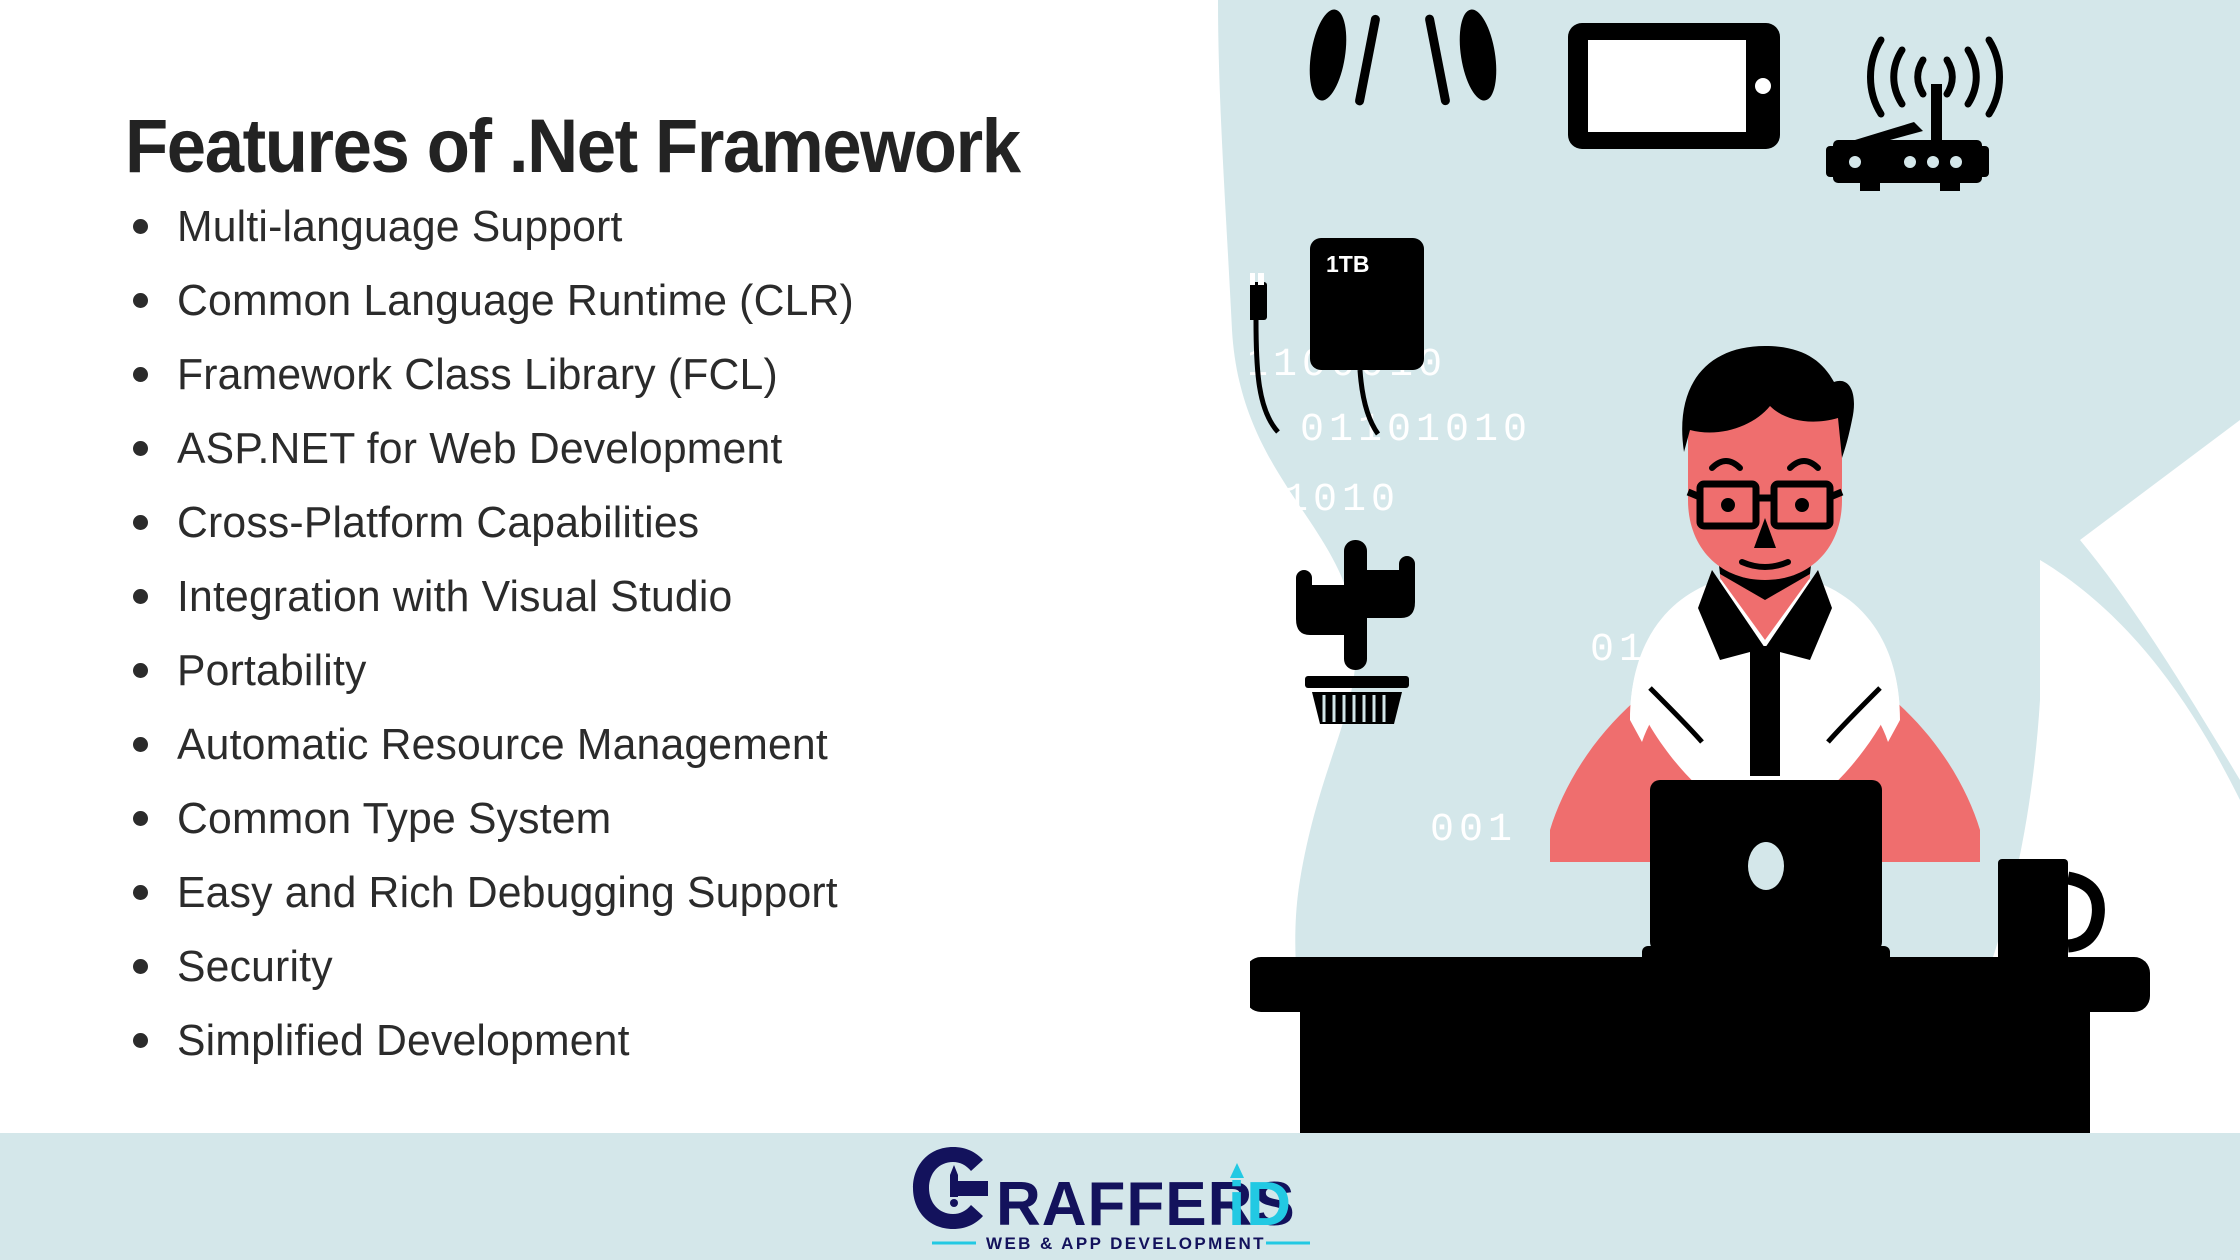  I want to click on list-item: Portability, so click(665, 671).